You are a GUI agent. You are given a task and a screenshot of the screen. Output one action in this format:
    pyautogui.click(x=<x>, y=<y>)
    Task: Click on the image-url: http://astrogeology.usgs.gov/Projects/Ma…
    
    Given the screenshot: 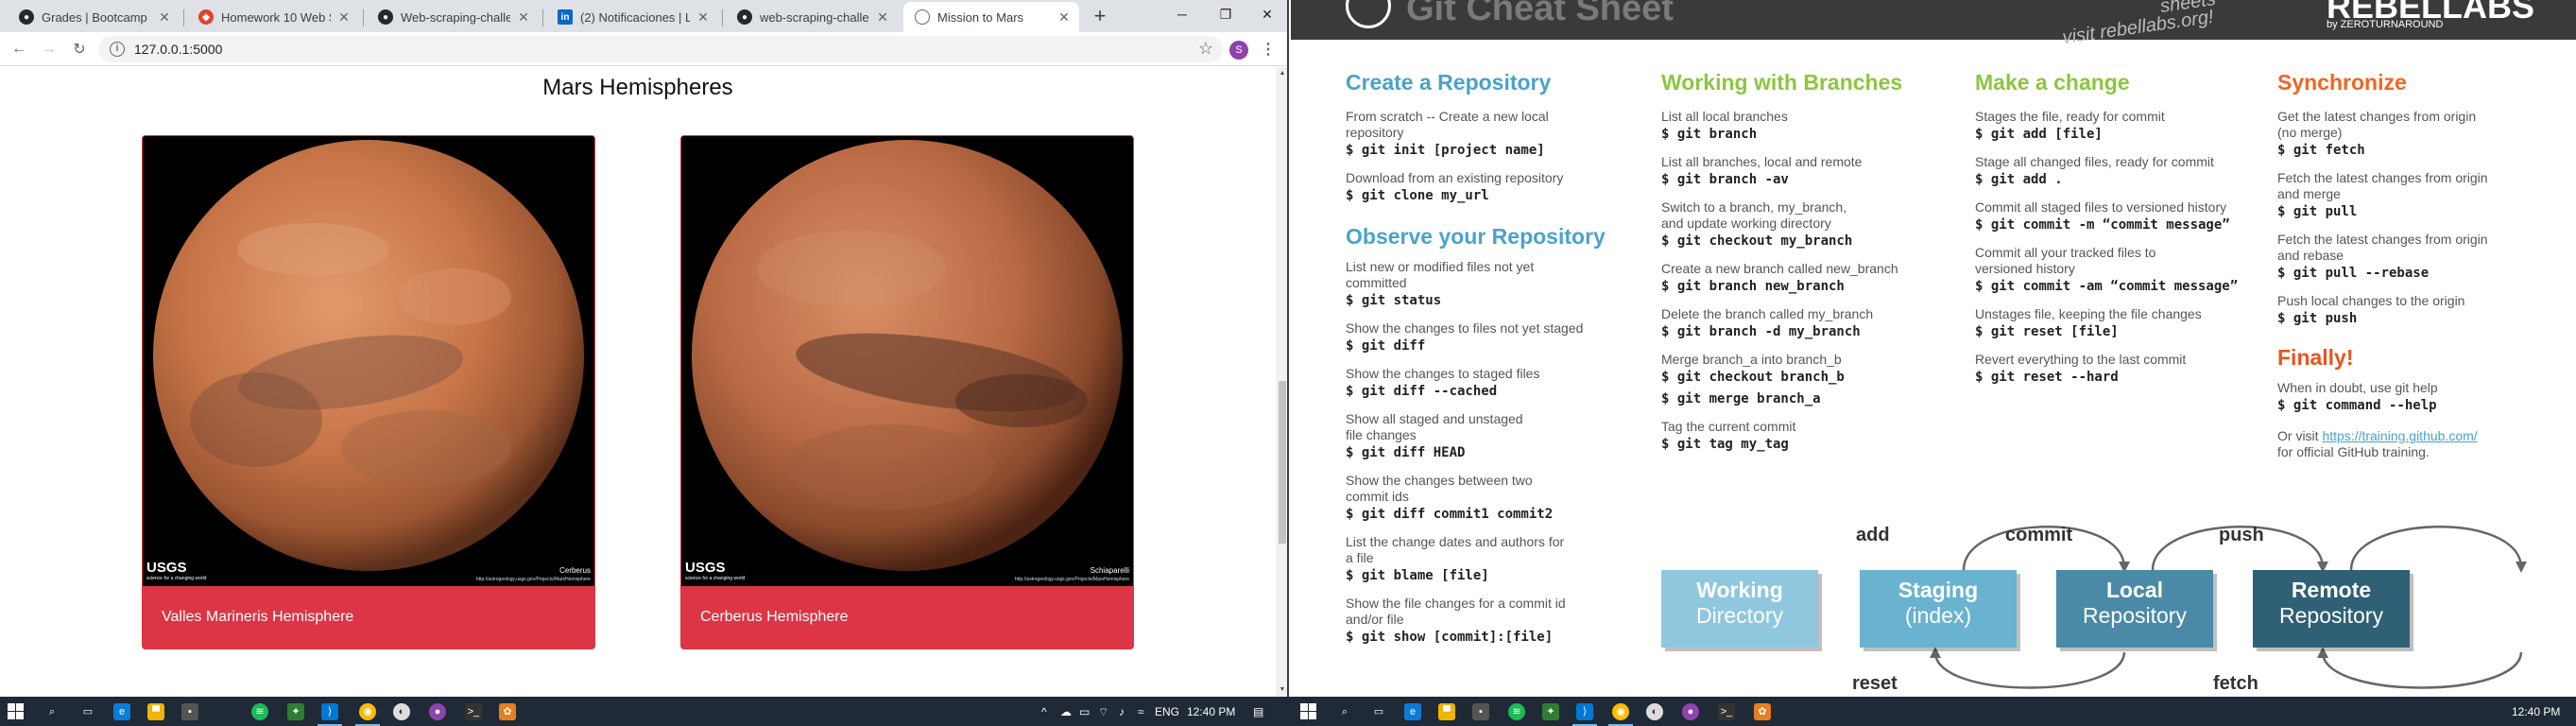 What is the action you would take?
    pyautogui.click(x=533, y=579)
    